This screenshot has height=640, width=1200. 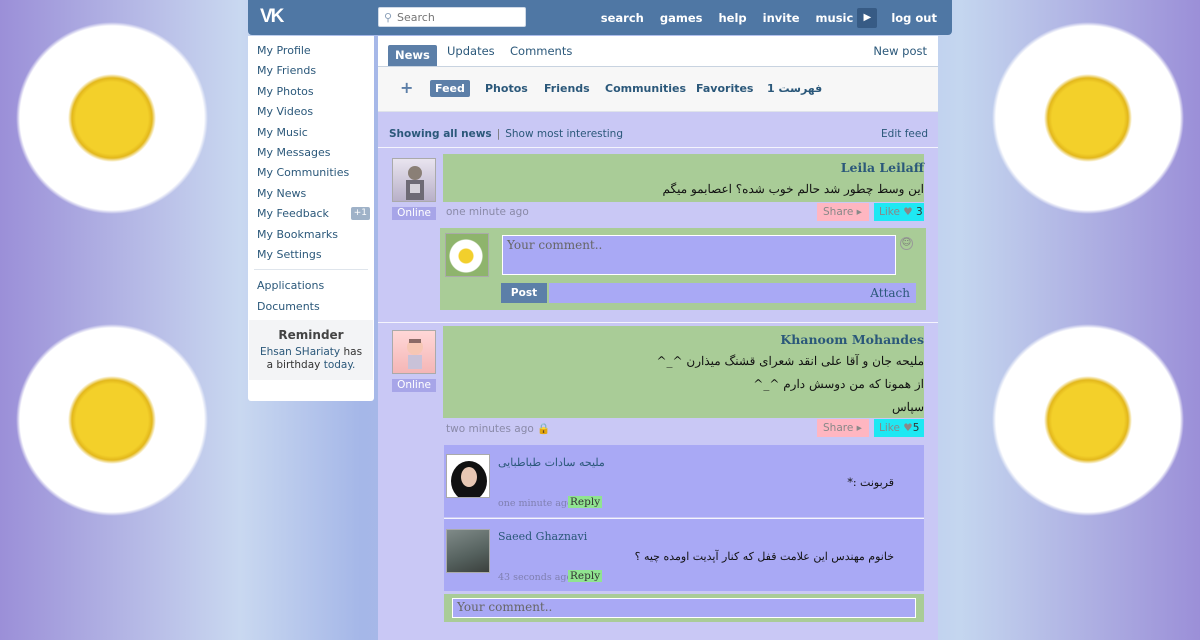 What do you see at coordinates (542, 536) in the screenshot?
I see `reply-author: Saeed Ghaznavi` at bounding box center [542, 536].